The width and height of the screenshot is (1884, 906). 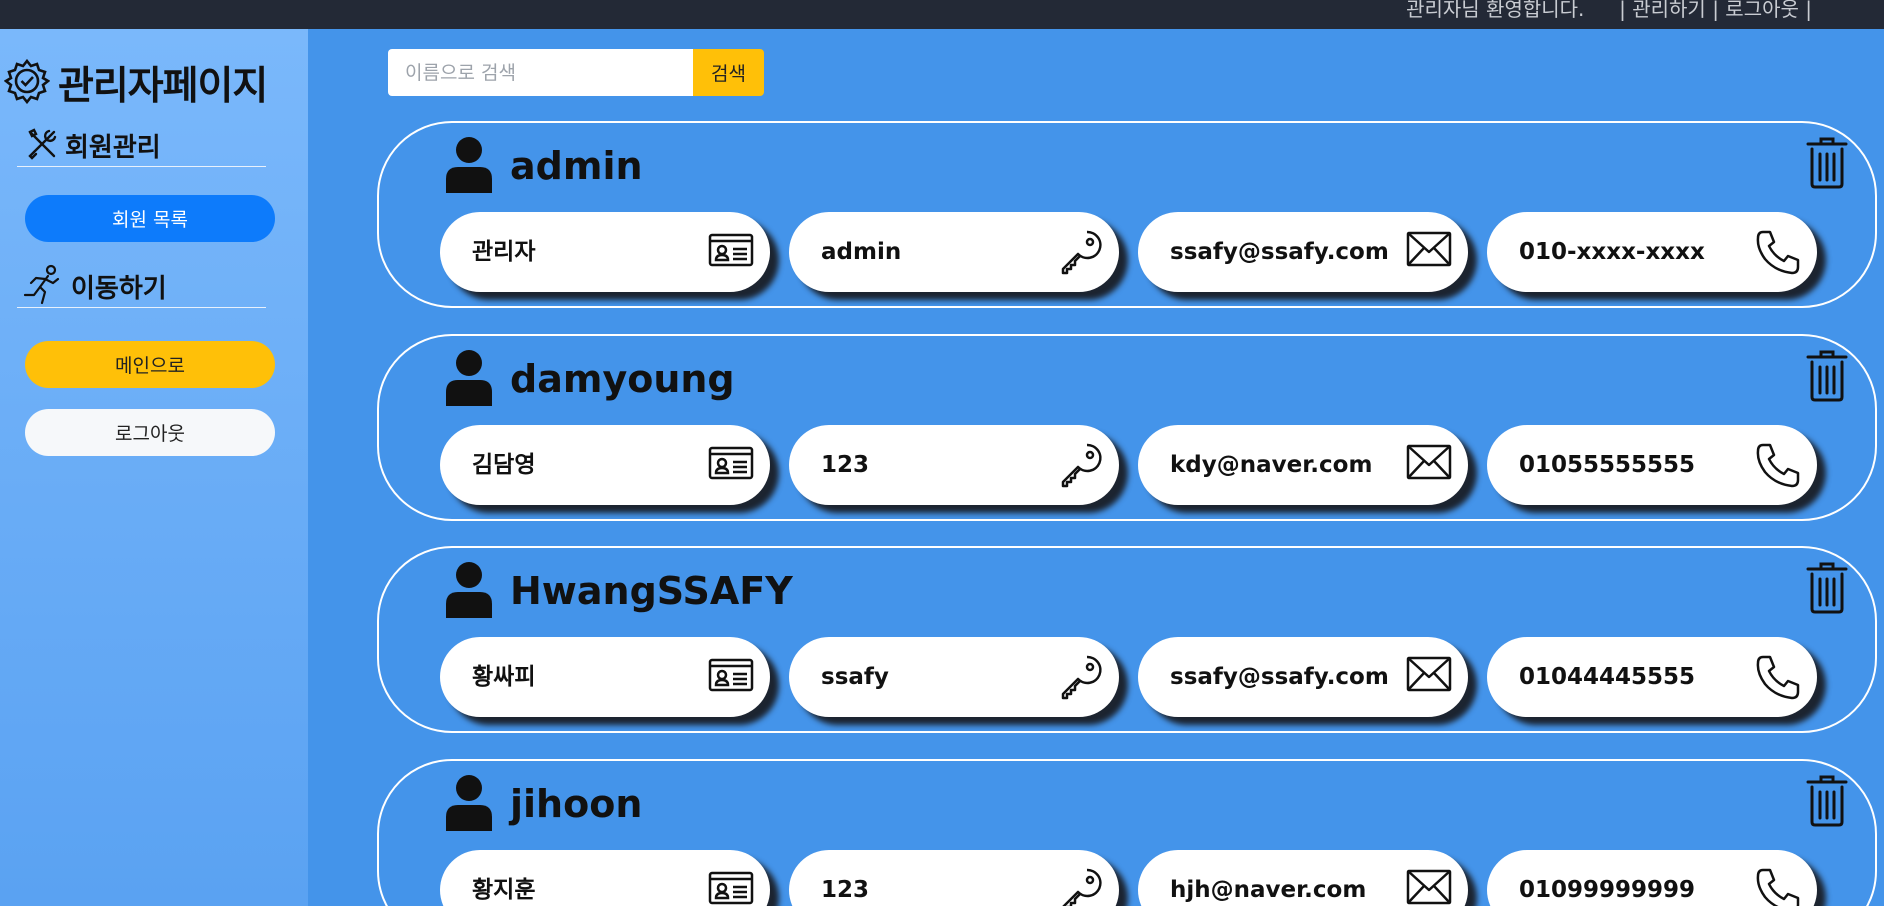 What do you see at coordinates (150, 218) in the screenshot?
I see `member-list-button: 회원 목록` at bounding box center [150, 218].